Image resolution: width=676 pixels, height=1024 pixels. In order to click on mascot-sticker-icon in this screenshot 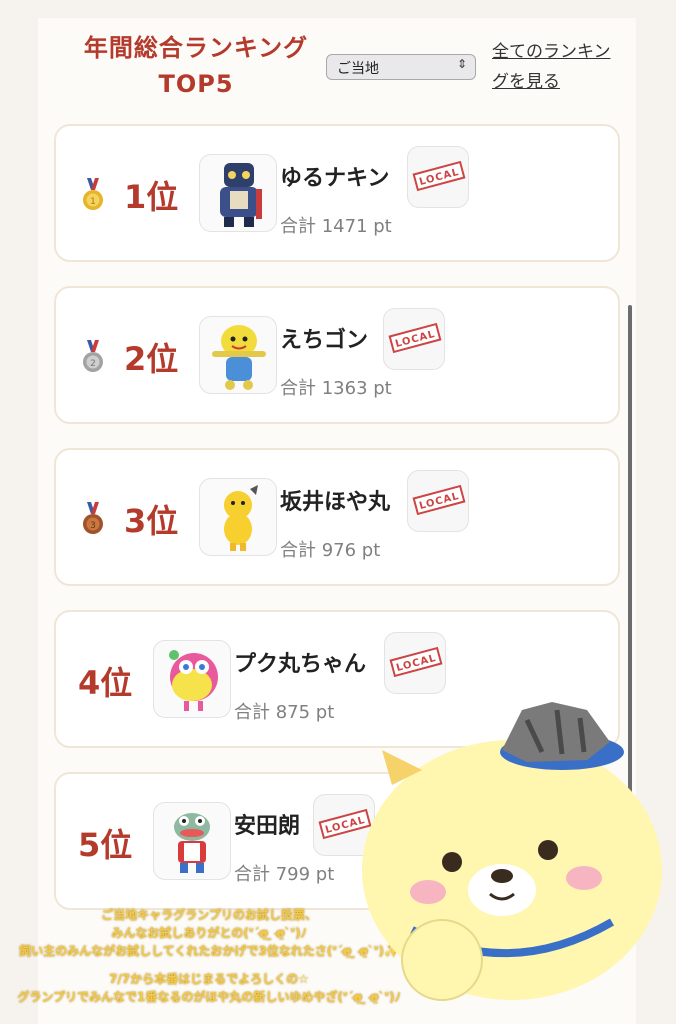, I will do `click(512, 851)`.